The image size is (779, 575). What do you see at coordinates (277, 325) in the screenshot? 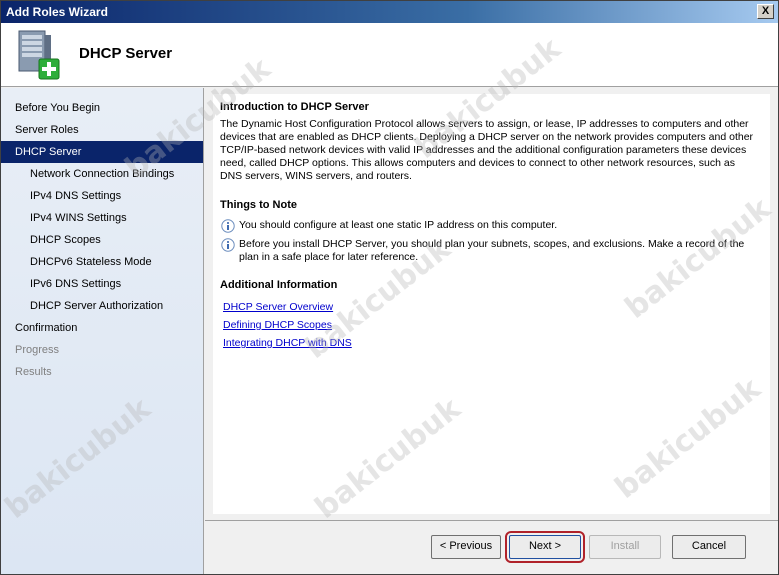
I see `link-defining-dhcp-scopes: Defining DHCP Scopes` at bounding box center [277, 325].